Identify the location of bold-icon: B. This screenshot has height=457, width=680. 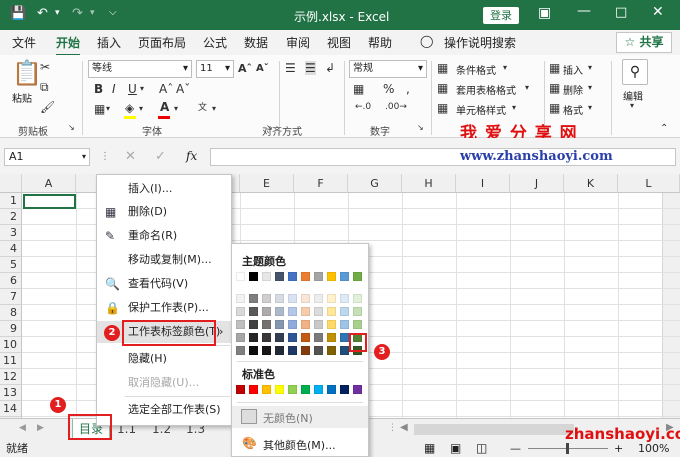
(98, 89).